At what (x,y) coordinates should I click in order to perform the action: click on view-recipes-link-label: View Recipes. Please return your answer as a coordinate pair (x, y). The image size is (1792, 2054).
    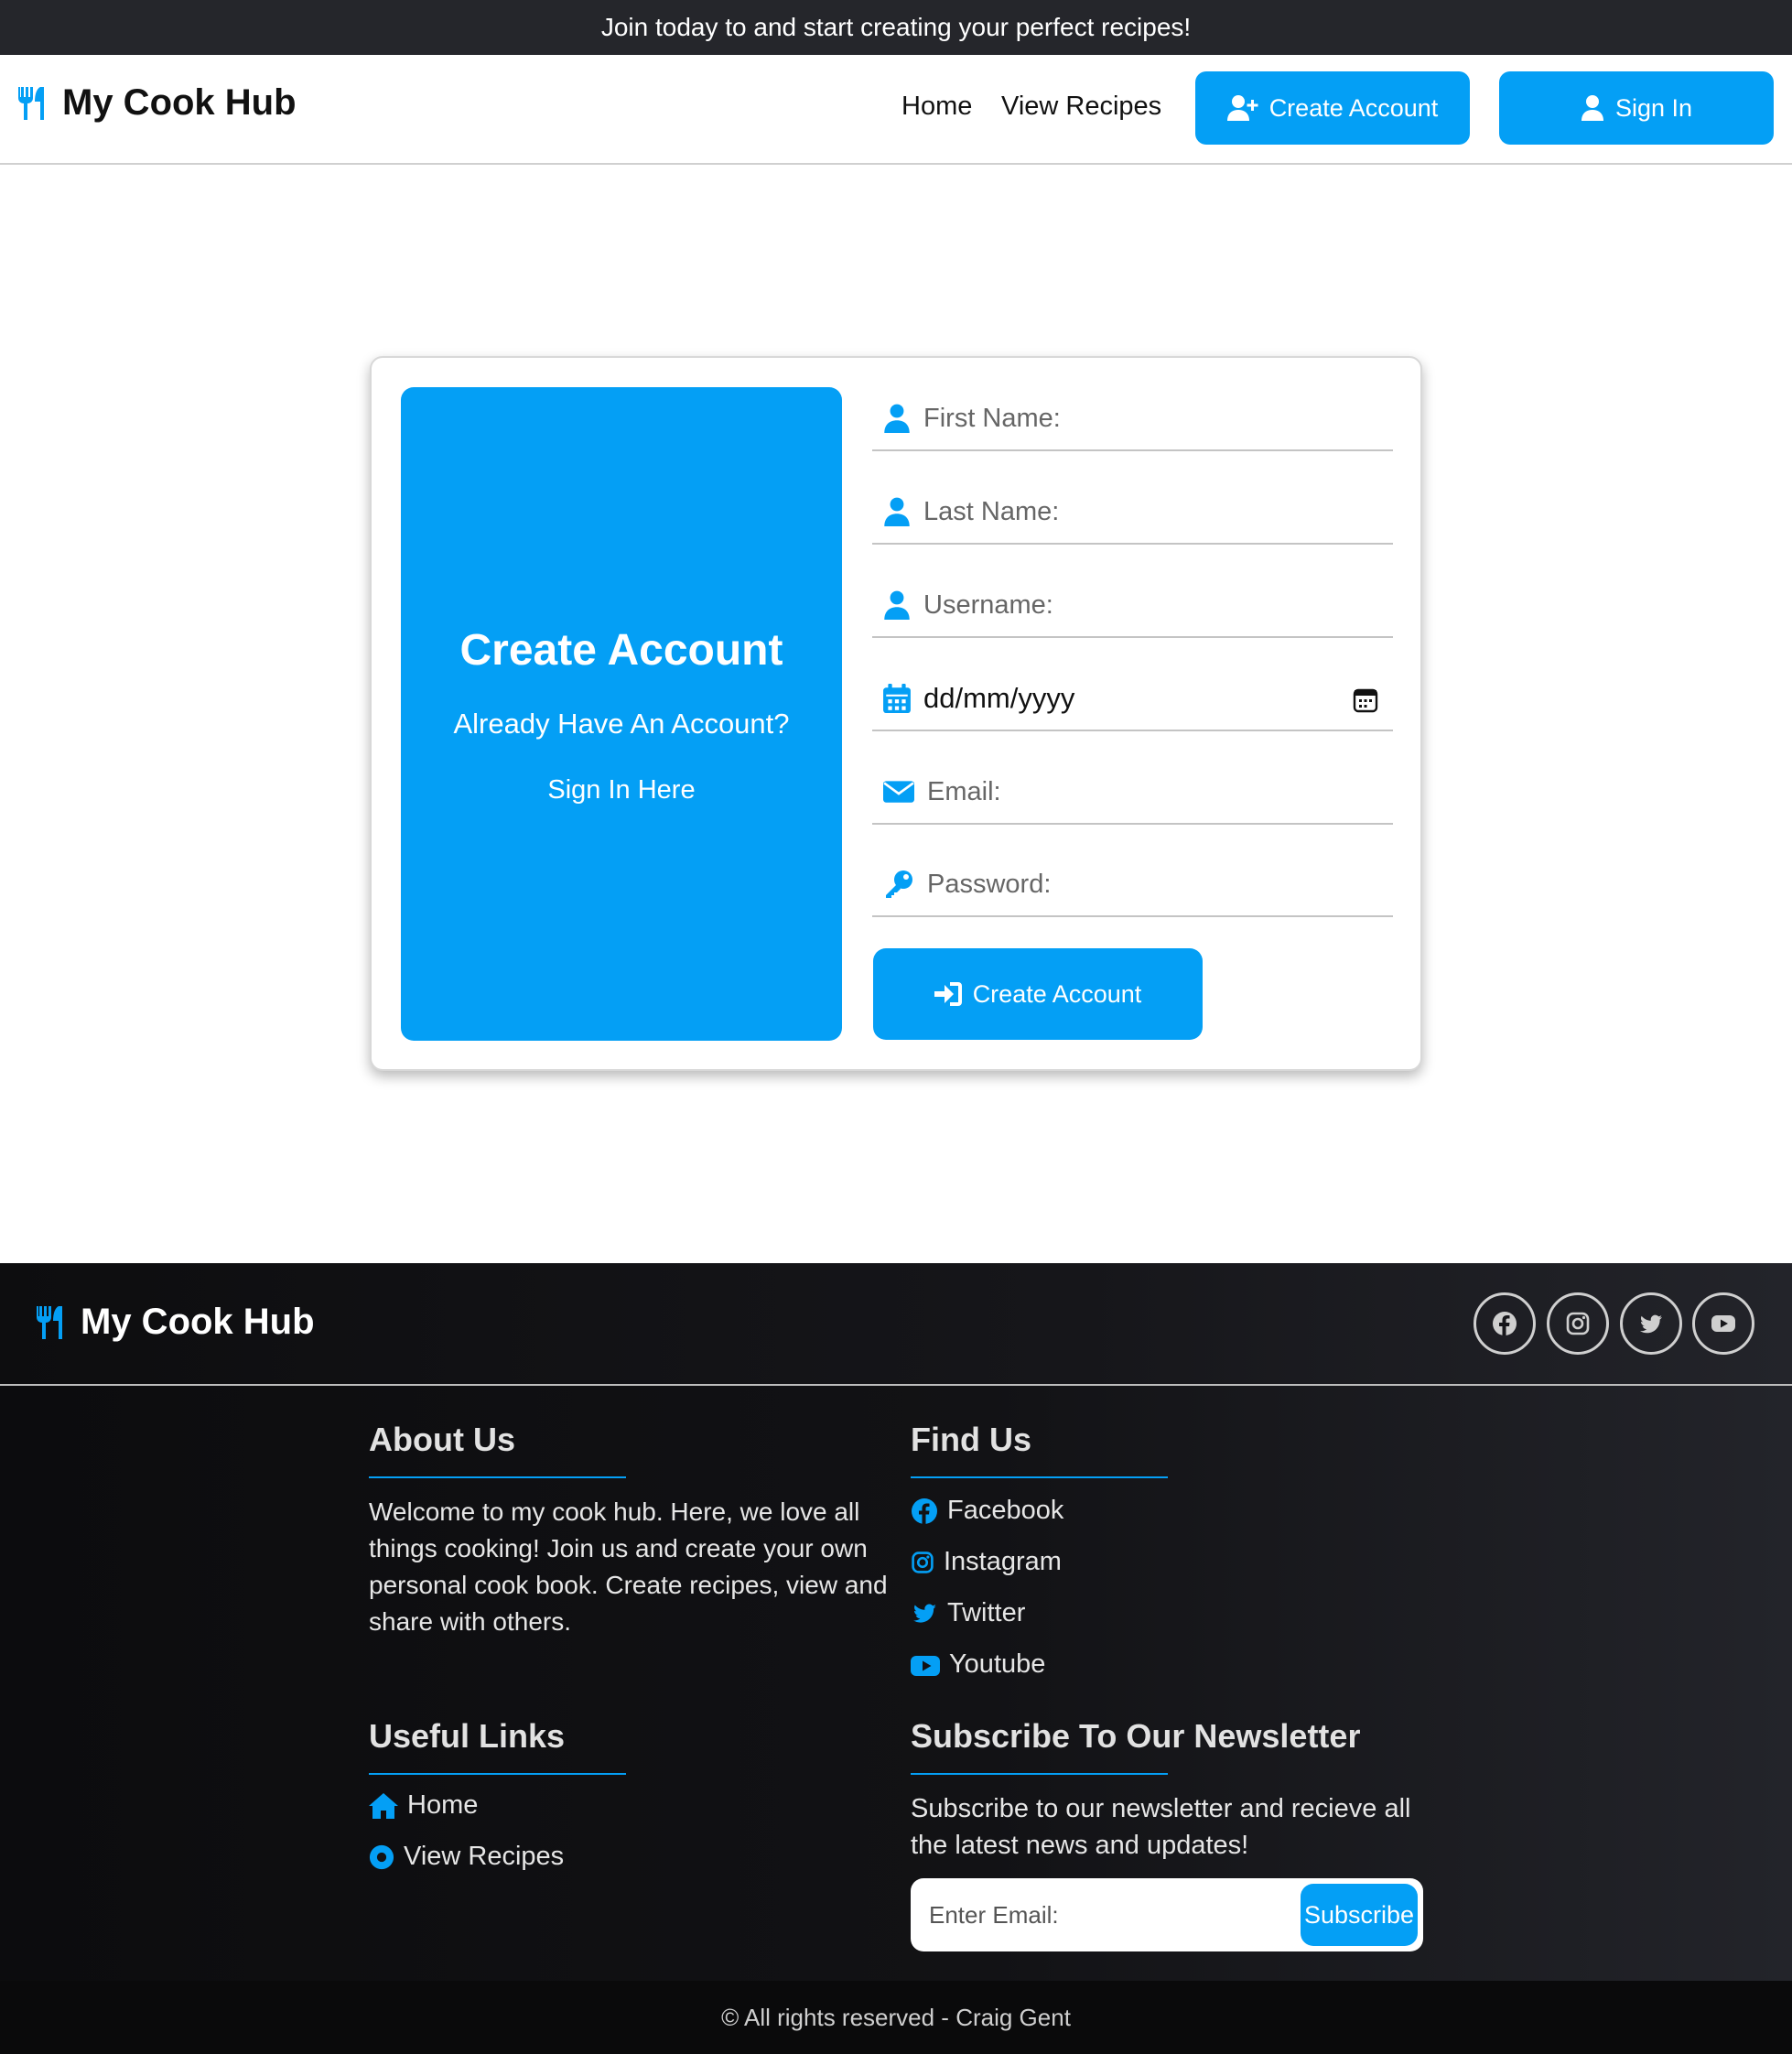
    Looking at the image, I should click on (484, 1856).